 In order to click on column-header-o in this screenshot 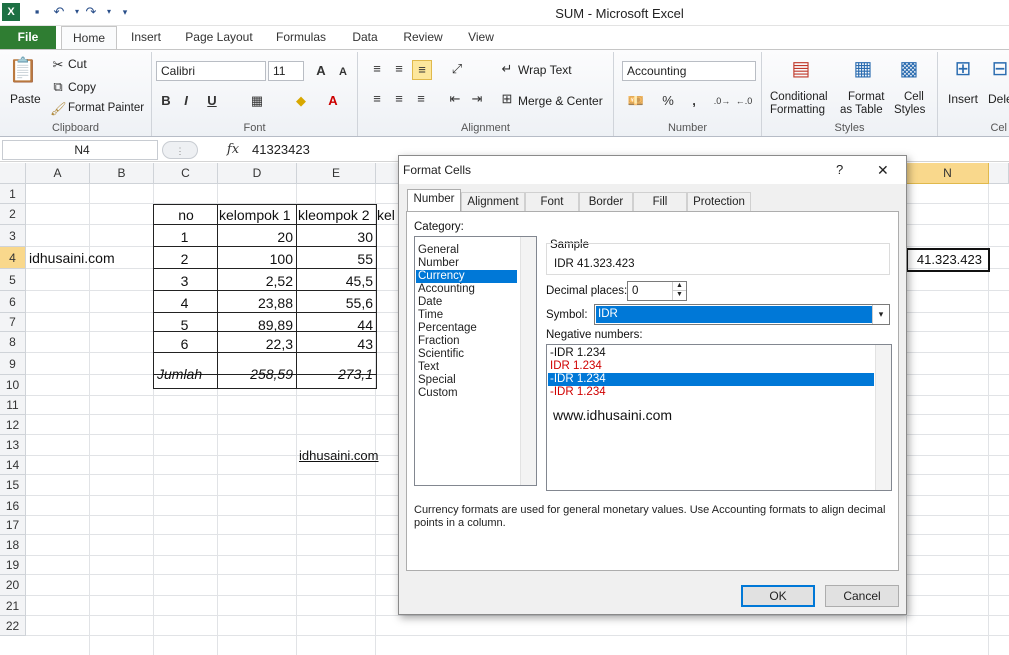, I will do `click(999, 173)`.